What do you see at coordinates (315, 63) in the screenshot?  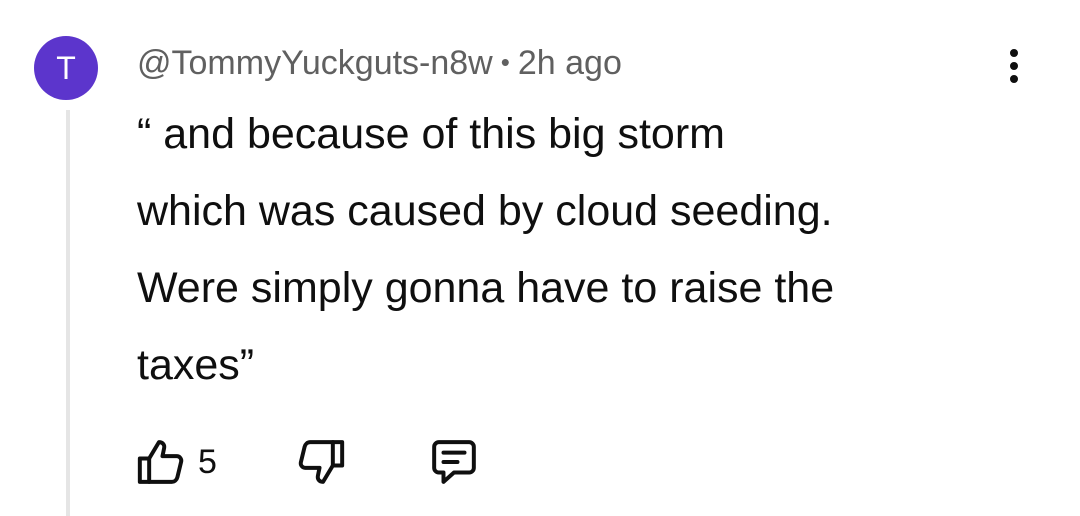 I see `author-name: @TommyYuckguts-n8w` at bounding box center [315, 63].